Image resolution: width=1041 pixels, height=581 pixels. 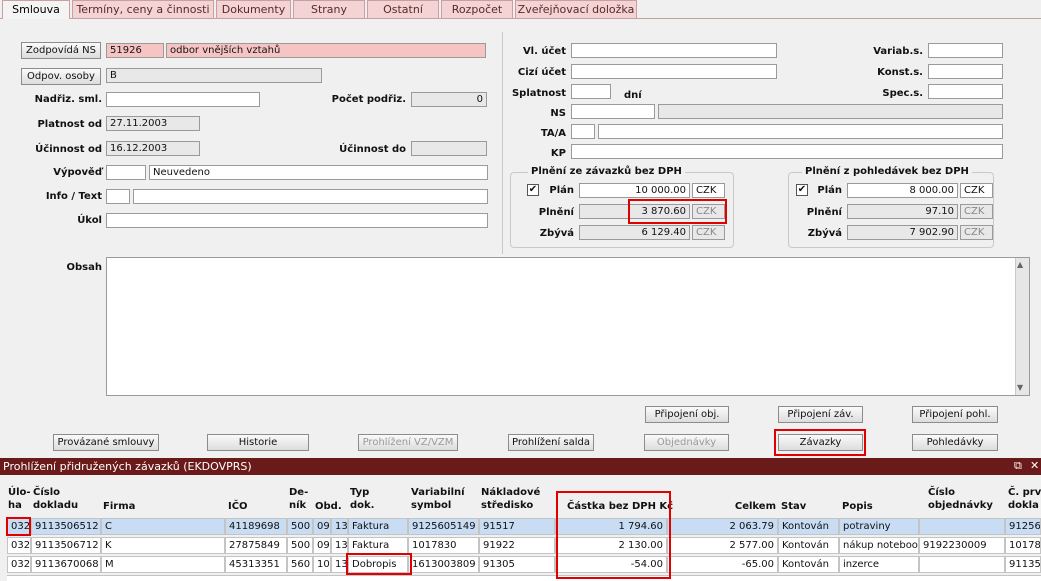 What do you see at coordinates (1020, 387) in the screenshot?
I see `scroll-down-icon: ▼` at bounding box center [1020, 387].